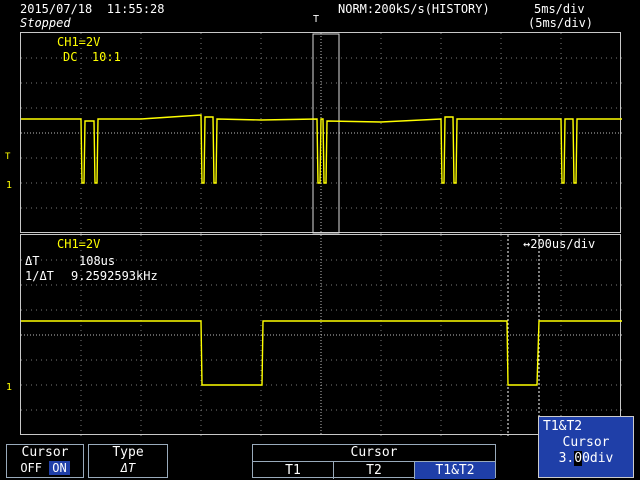 This screenshot has width=640, height=480. What do you see at coordinates (598, 458) in the screenshot?
I see `cursor-value-suffix: 0div` at bounding box center [598, 458].